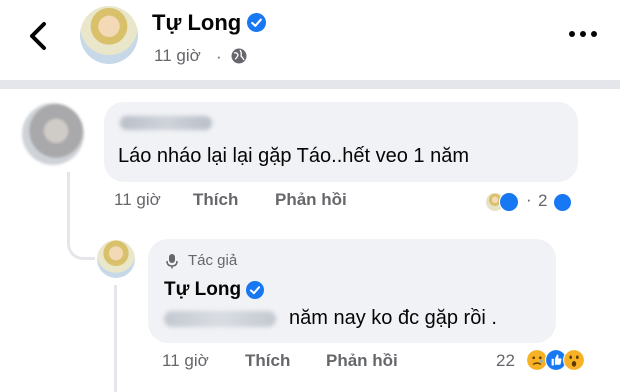  What do you see at coordinates (137, 200) in the screenshot?
I see `comment-time: 11 giờ` at bounding box center [137, 200].